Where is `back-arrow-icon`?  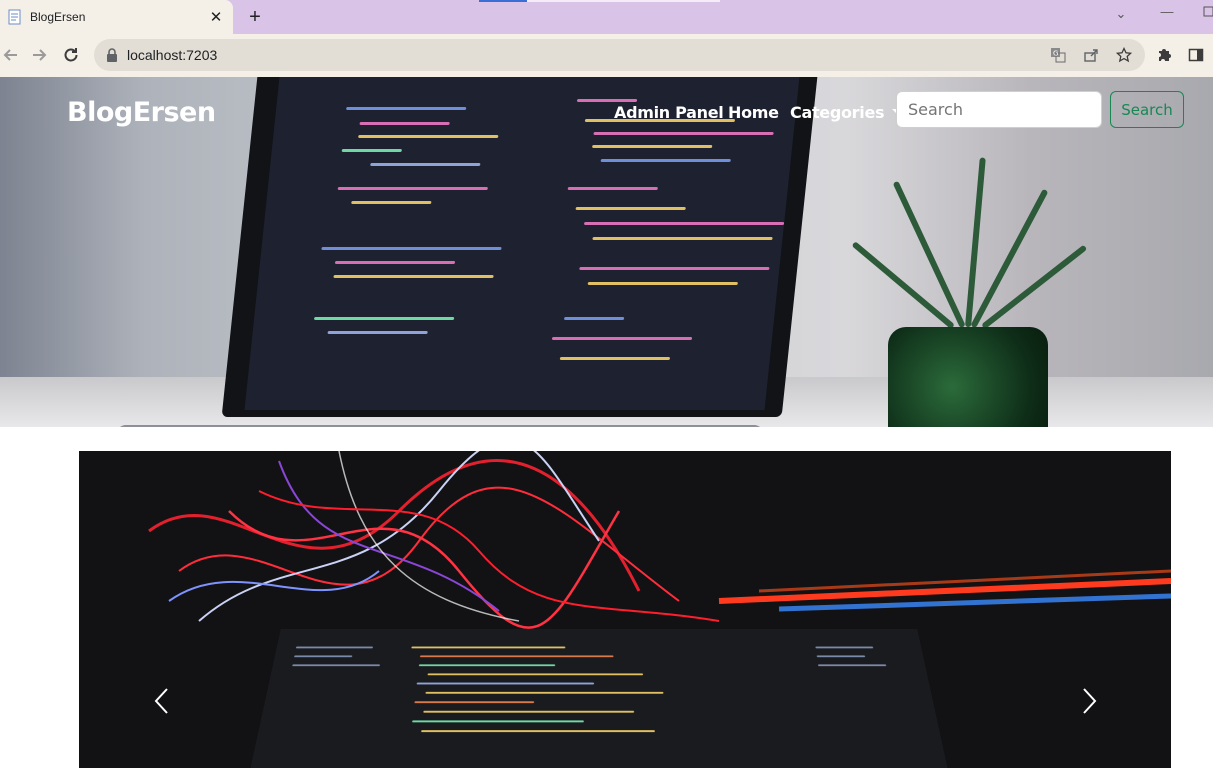 back-arrow-icon is located at coordinates (11, 55).